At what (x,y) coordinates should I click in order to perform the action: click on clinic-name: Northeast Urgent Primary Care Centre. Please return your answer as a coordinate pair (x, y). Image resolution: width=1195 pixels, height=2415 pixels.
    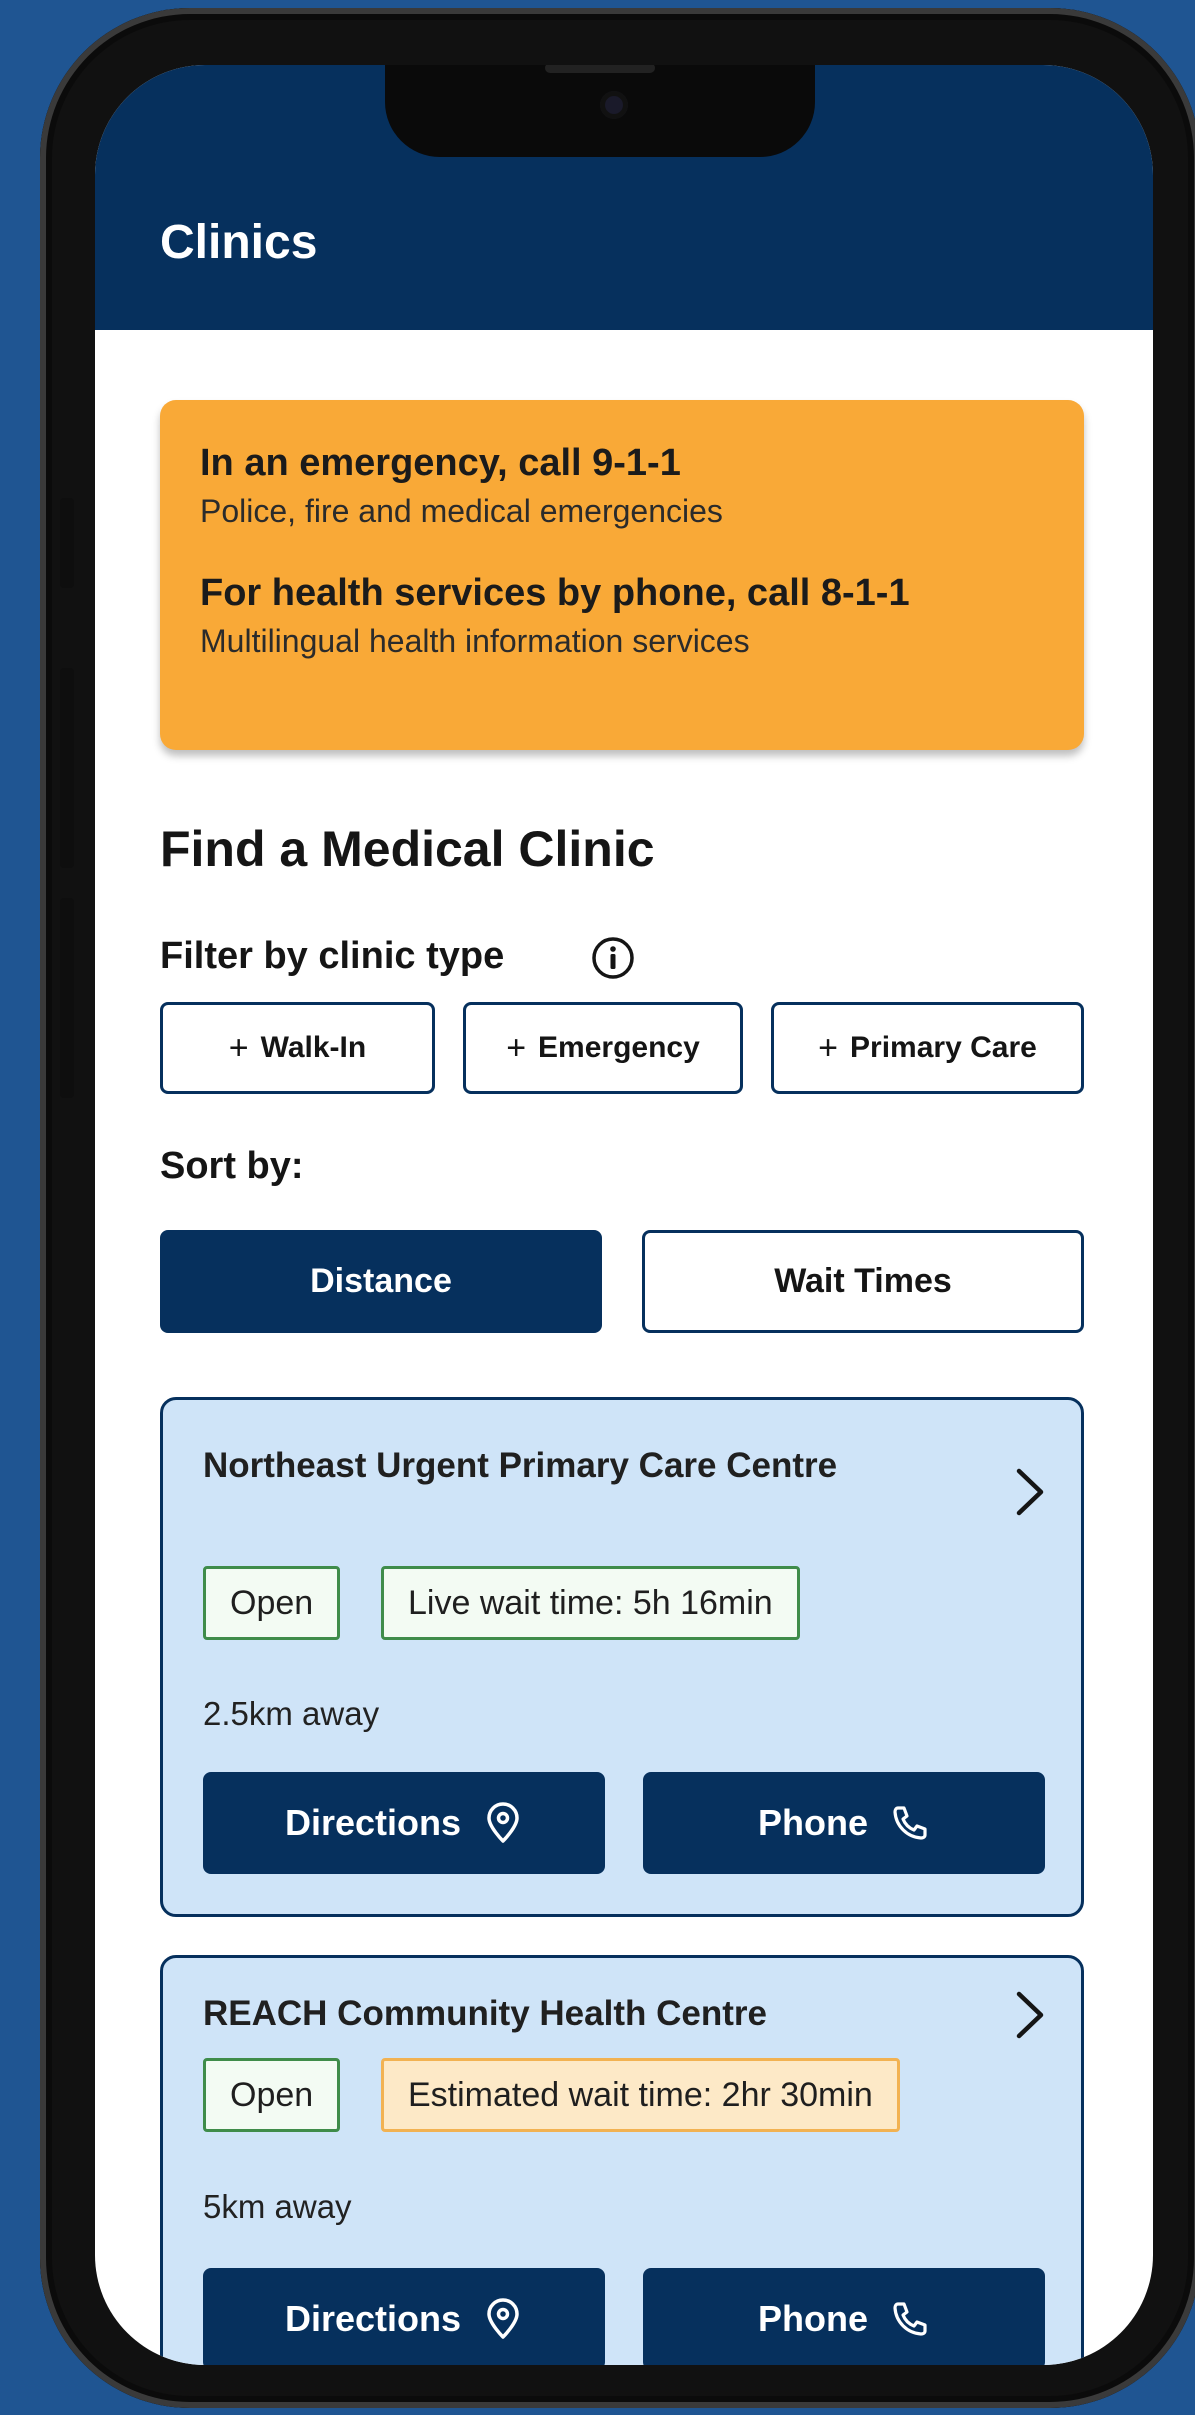
    Looking at the image, I should click on (520, 1465).